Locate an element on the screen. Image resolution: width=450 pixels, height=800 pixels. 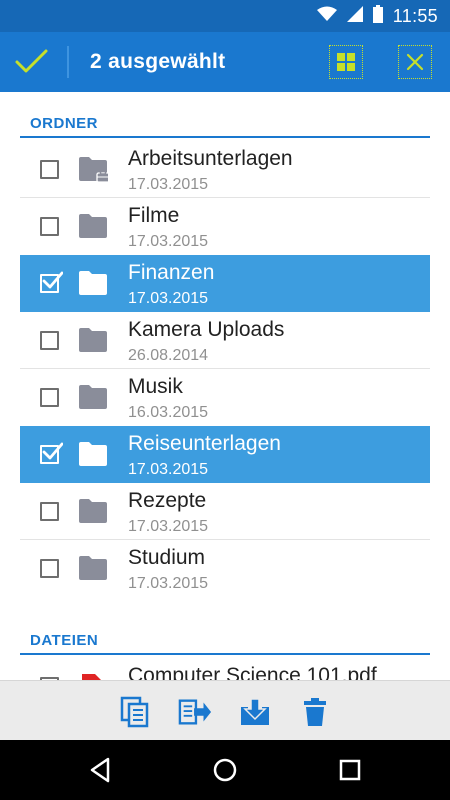
navigation-bar is located at coordinates (225, 770).